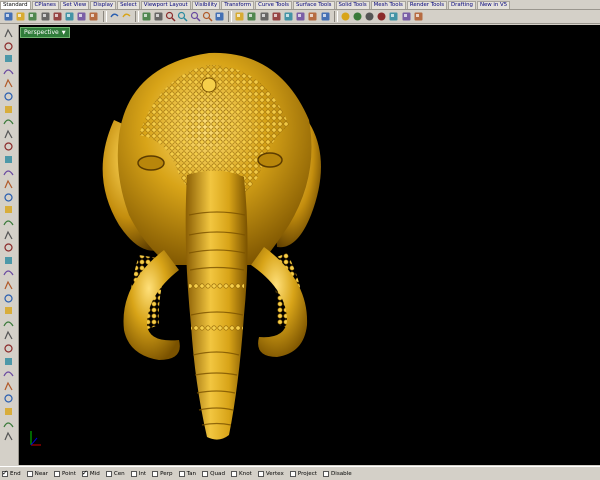  What do you see at coordinates (8, 373) in the screenshot?
I see `array-icon` at bounding box center [8, 373].